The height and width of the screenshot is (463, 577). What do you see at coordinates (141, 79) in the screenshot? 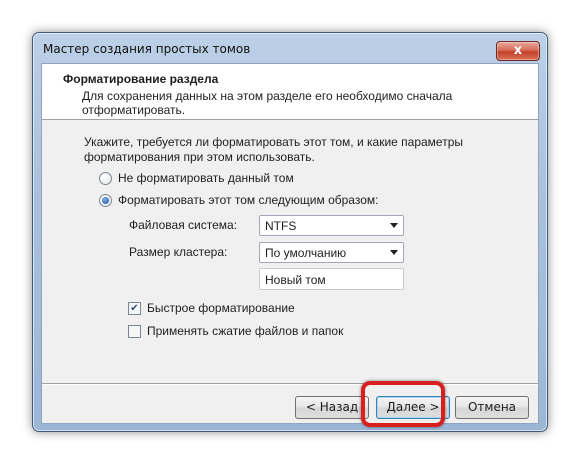
I see `page-title: Форматирование раздела` at bounding box center [141, 79].